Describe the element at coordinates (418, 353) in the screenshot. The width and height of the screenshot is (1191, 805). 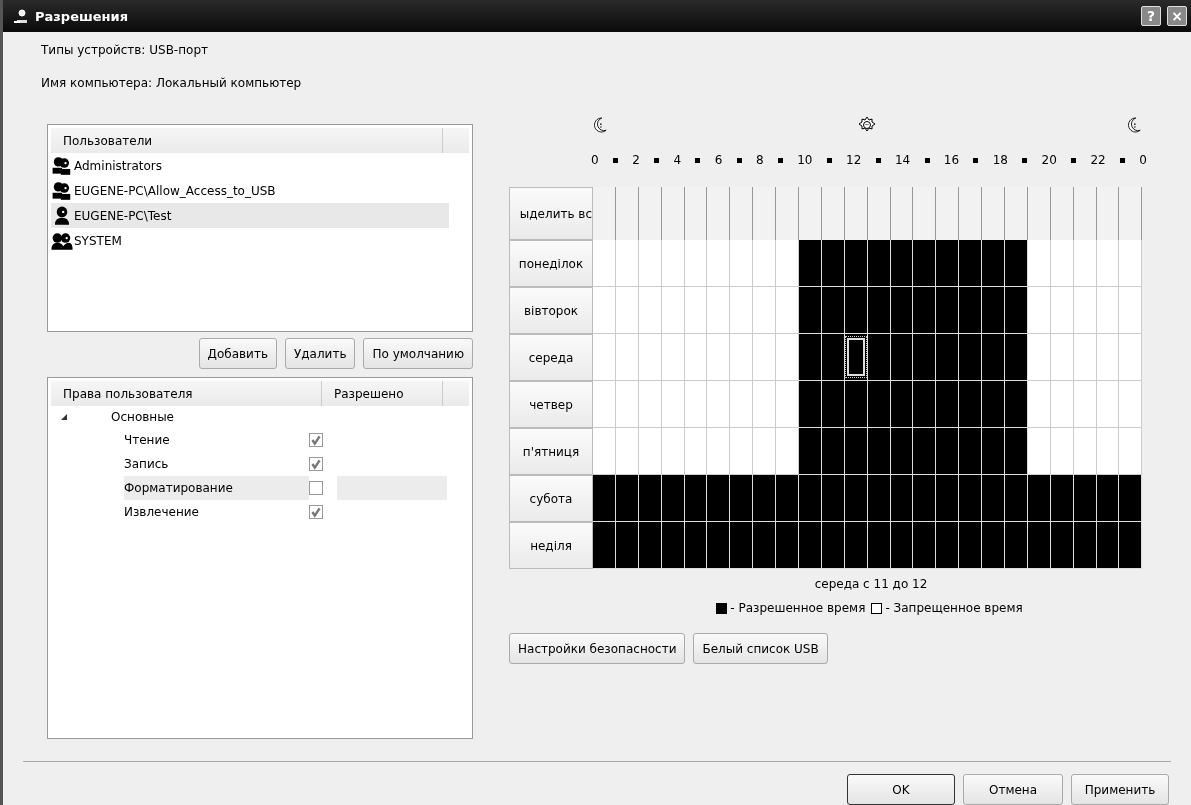
I see `action-button: По умолчанию` at that location.